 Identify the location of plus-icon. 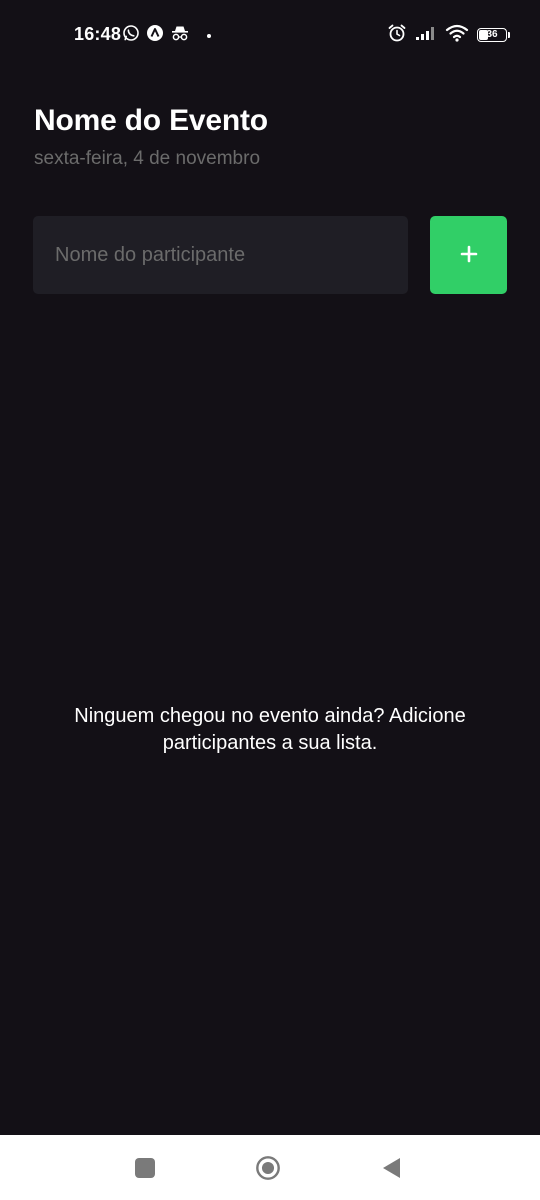
(469, 255).